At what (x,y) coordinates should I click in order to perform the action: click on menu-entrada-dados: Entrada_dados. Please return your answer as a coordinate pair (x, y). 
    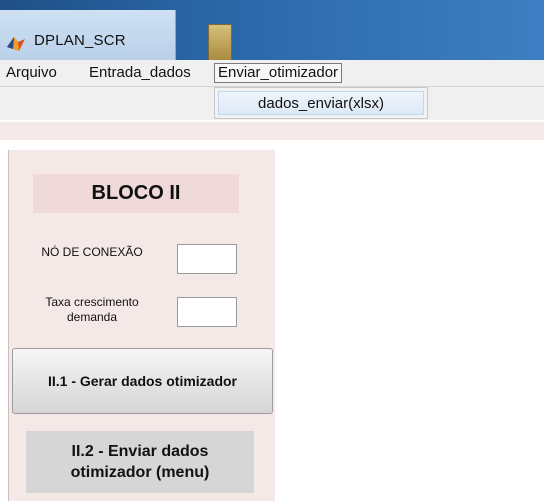
    Looking at the image, I should click on (140, 73).